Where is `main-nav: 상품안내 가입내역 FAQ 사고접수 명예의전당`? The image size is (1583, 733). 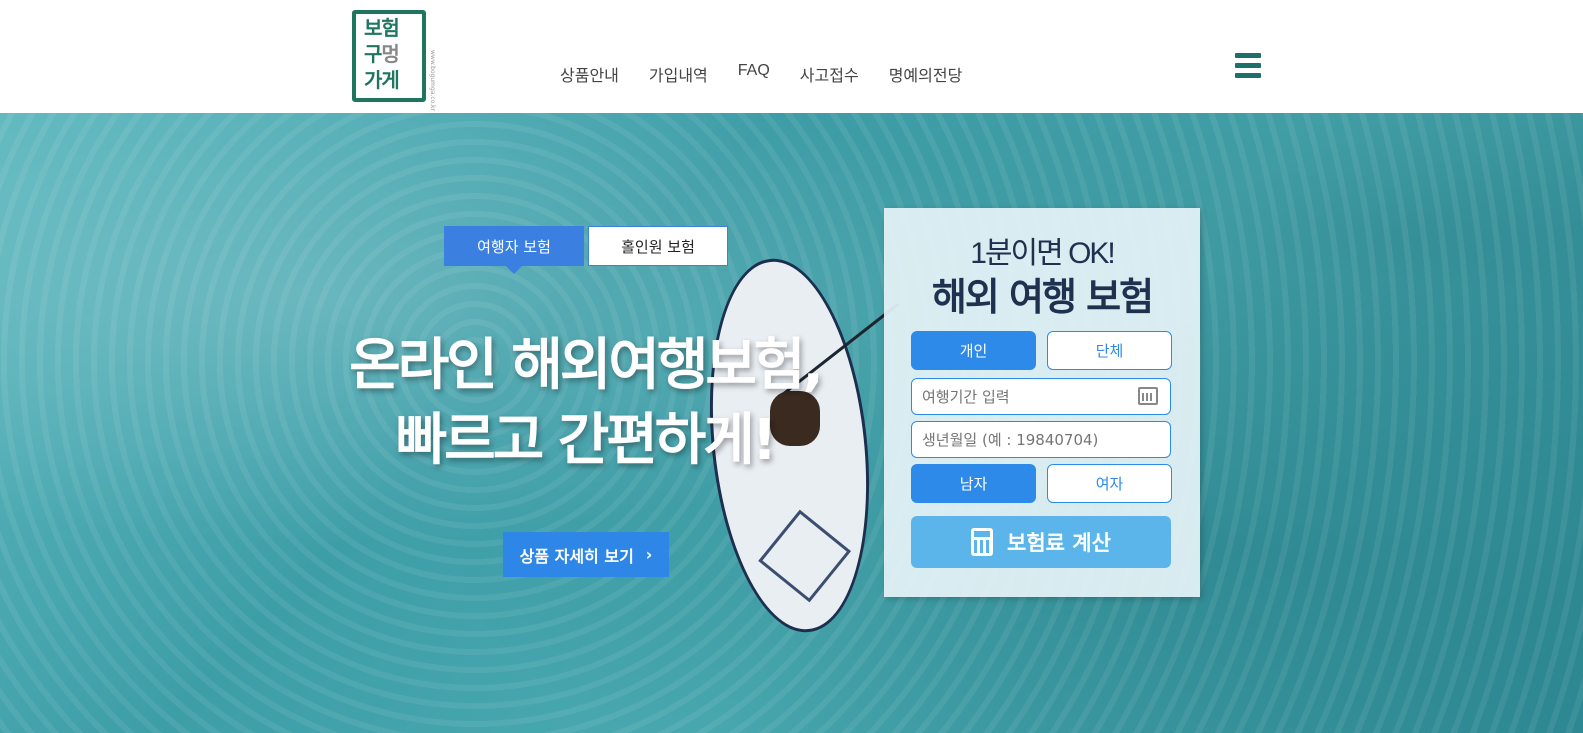
main-nav: 상품안내 가입내역 FAQ 사고접수 명예의전당 is located at coordinates (776, 74).